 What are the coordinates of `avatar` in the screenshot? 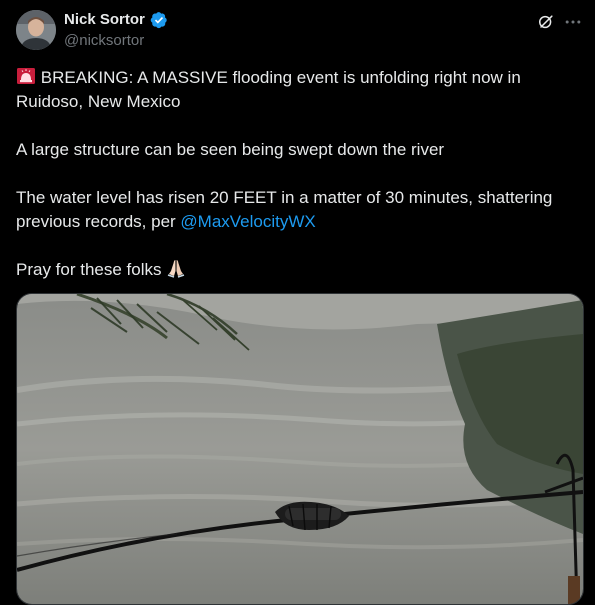 It's located at (36, 30).